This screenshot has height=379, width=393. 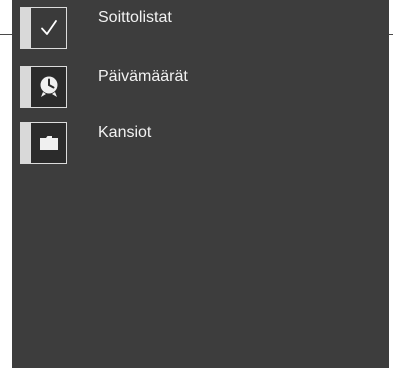 What do you see at coordinates (143, 76) in the screenshot?
I see `menu-item-label: Päivämäärät` at bounding box center [143, 76].